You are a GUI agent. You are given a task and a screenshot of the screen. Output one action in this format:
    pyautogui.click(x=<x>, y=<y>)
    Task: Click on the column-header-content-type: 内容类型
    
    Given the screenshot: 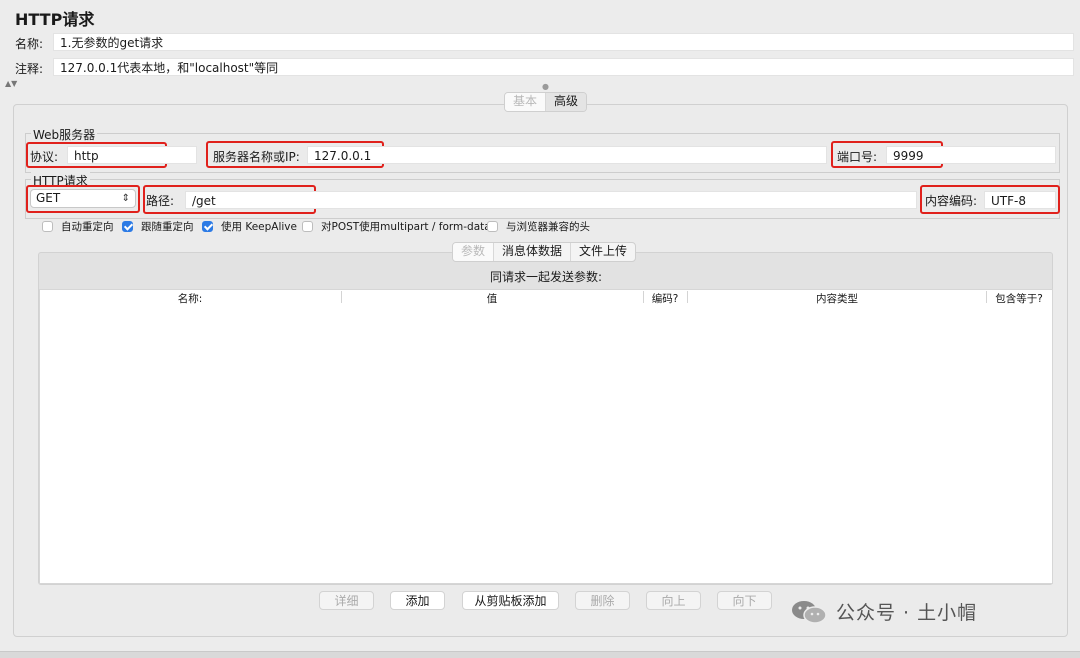 What is the action you would take?
    pyautogui.click(x=837, y=298)
    